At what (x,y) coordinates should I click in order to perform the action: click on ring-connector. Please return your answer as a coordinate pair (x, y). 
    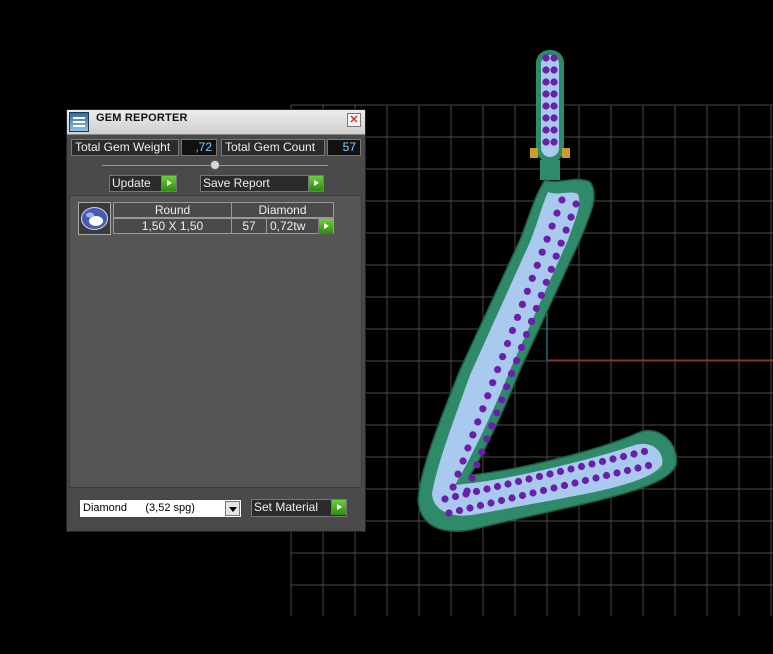
    Looking at the image, I should click on (550, 170).